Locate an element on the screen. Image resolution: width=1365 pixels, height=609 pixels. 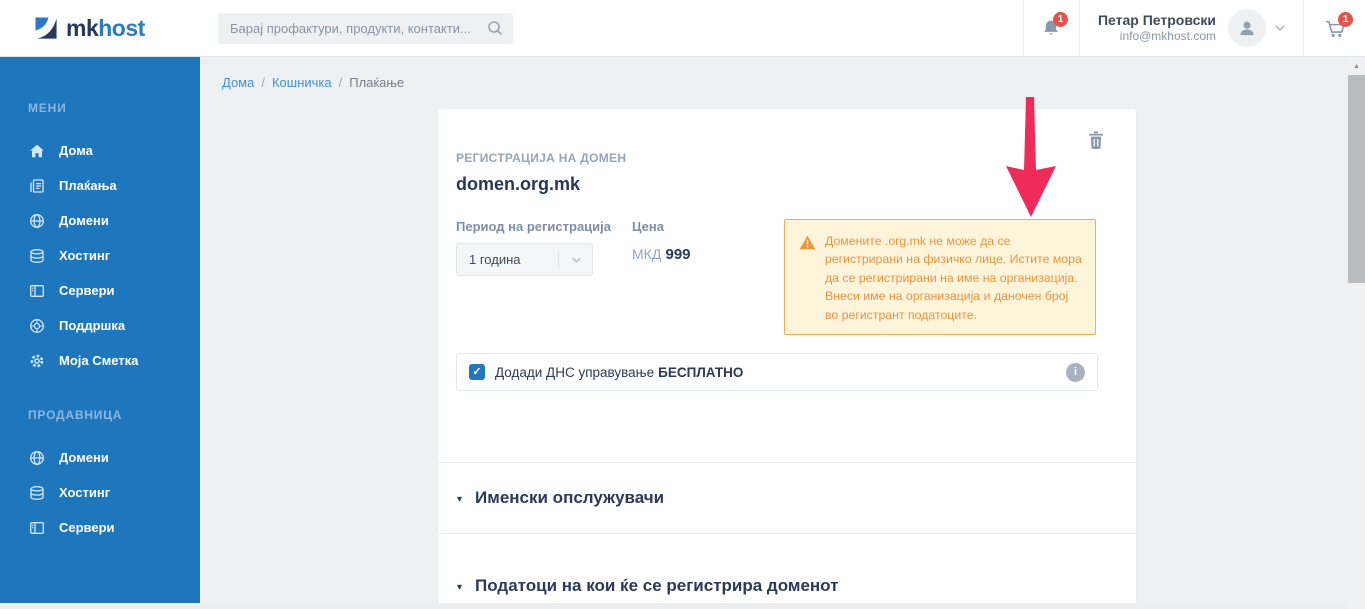
sidebar-item-label: Дома is located at coordinates (76, 150).